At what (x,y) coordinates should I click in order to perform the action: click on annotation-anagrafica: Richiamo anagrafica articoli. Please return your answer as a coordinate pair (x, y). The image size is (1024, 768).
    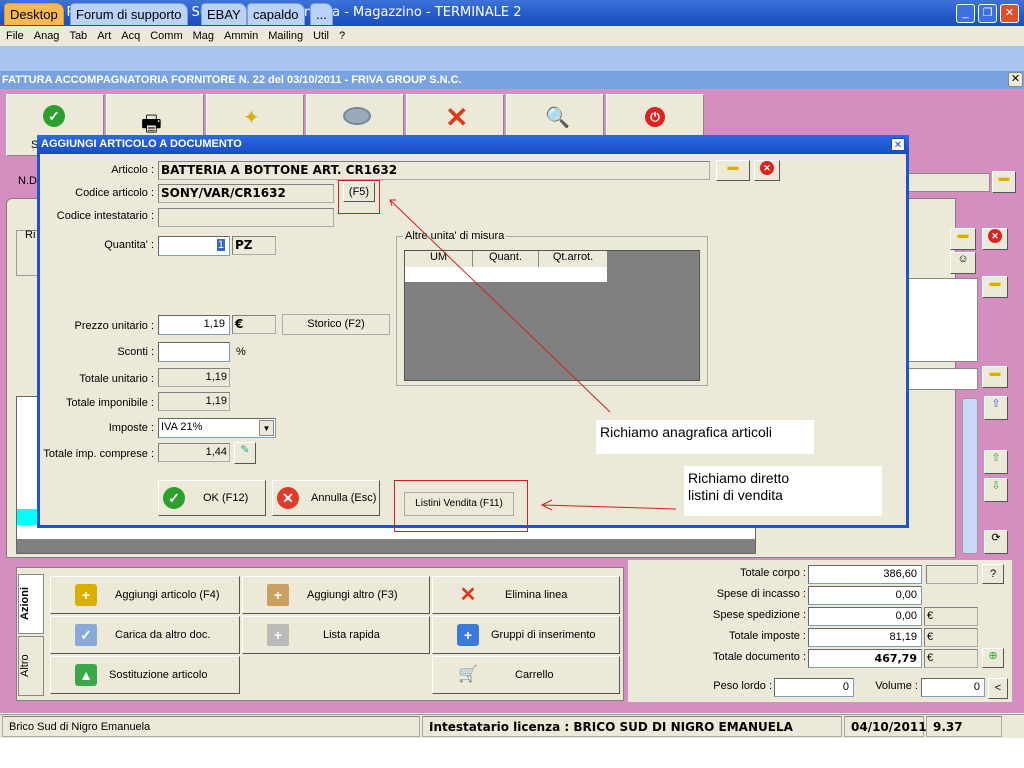
    Looking at the image, I should click on (705, 437).